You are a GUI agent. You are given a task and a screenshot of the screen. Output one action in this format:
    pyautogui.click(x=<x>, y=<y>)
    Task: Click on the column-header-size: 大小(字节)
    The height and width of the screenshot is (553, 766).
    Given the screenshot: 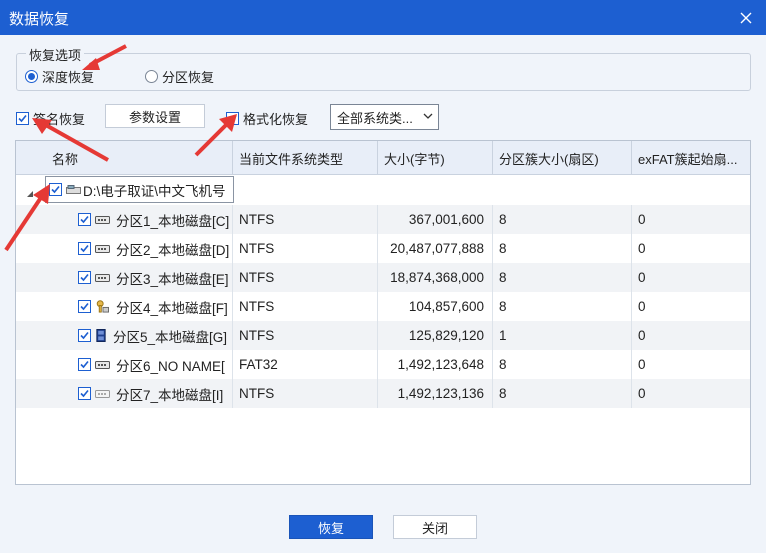 What is the action you would take?
    pyautogui.click(x=435, y=158)
    